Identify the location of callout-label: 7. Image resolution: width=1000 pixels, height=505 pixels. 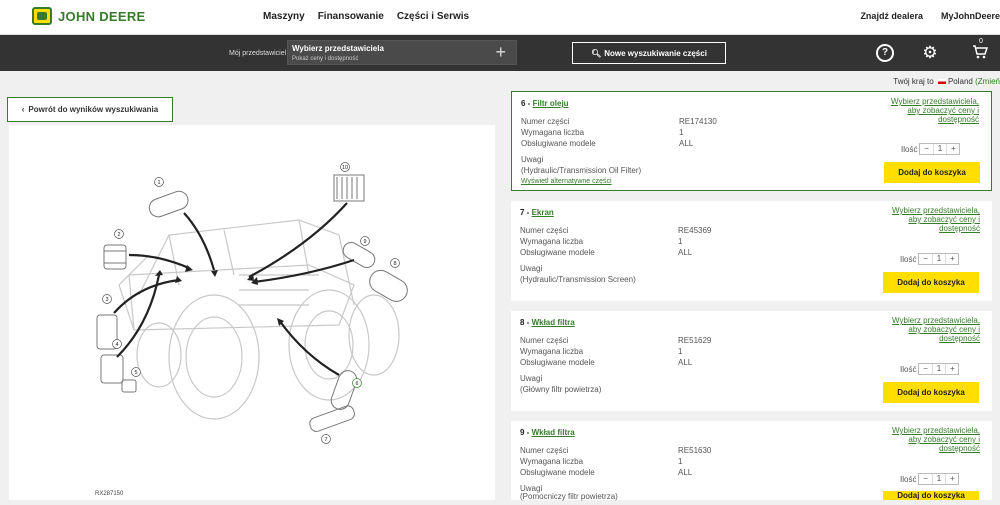
(325, 440).